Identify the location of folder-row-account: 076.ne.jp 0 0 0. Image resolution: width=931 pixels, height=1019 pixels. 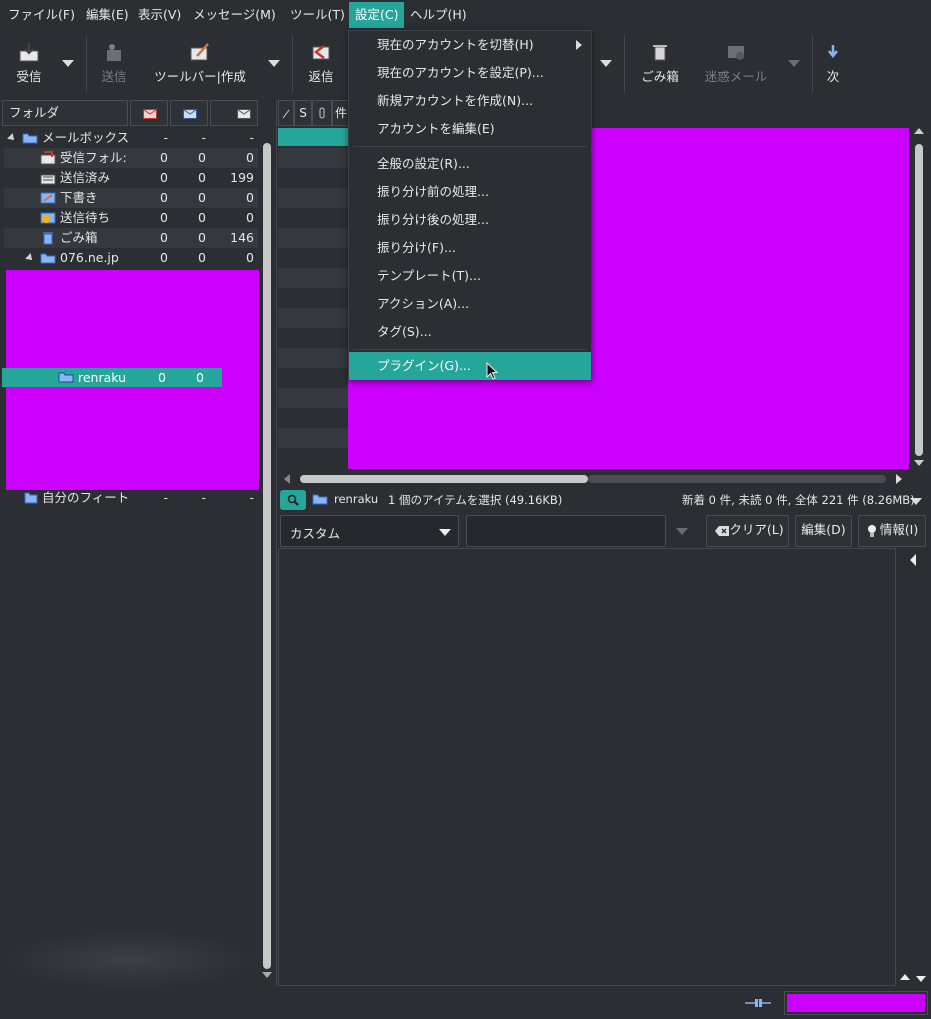
(131, 258).